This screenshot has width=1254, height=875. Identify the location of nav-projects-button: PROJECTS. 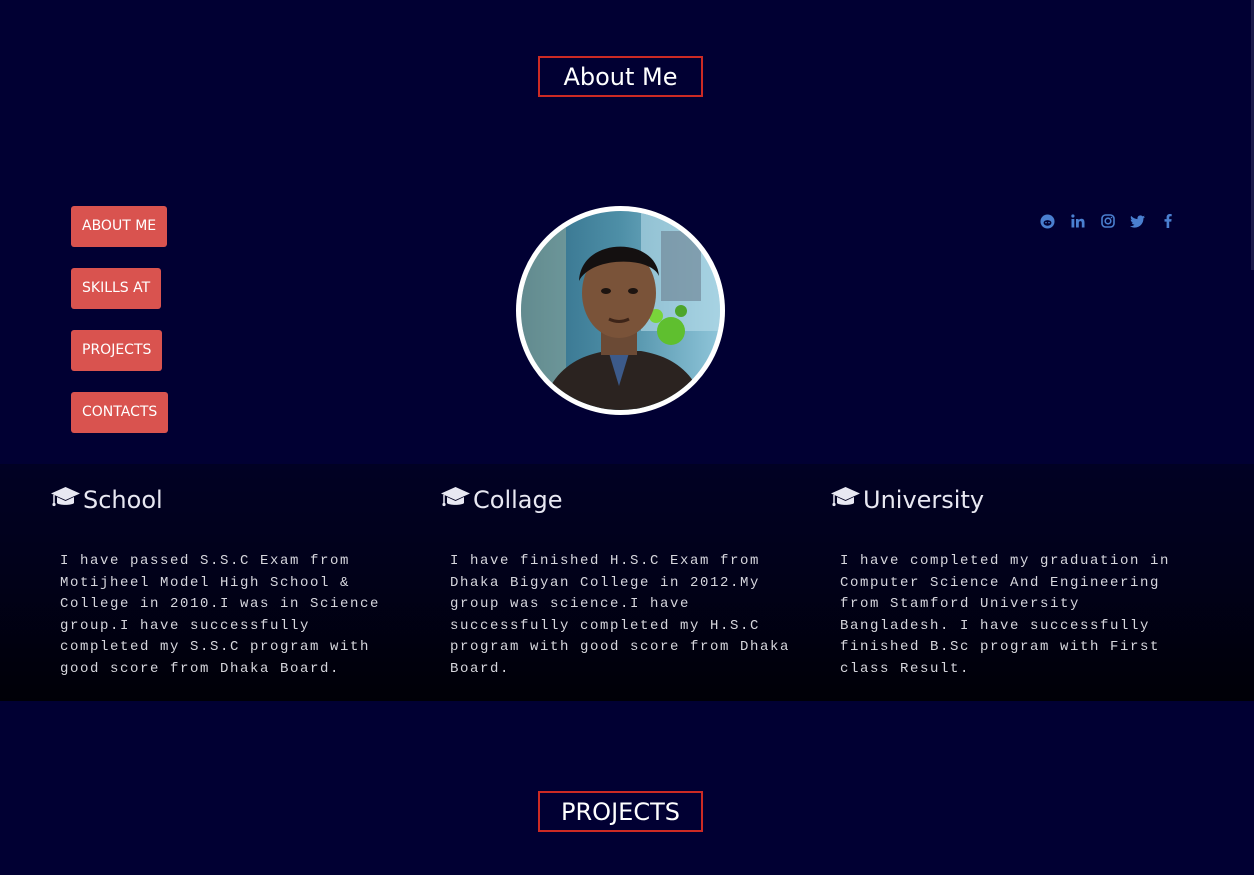
(117, 350).